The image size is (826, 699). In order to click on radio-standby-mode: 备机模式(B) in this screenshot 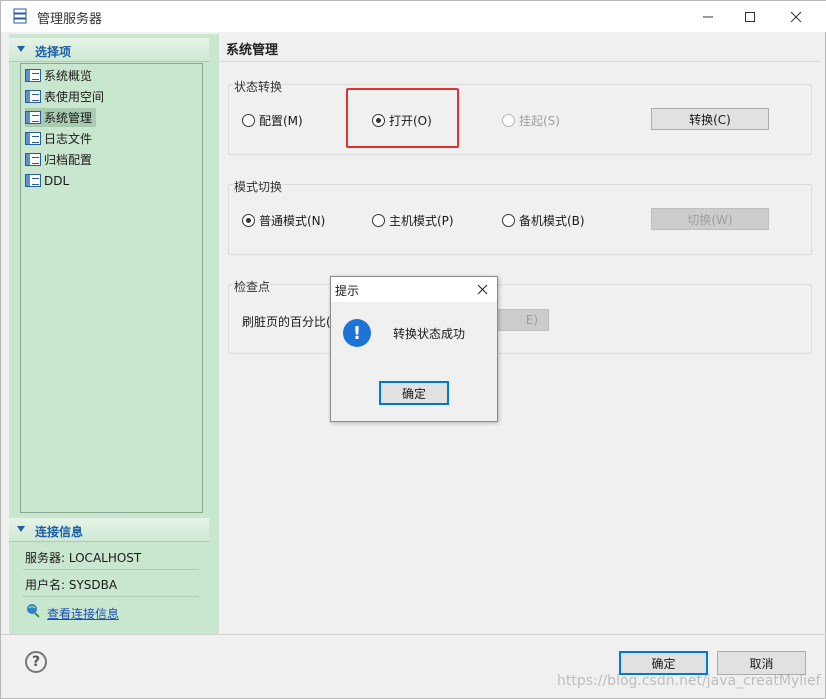, I will do `click(543, 220)`.